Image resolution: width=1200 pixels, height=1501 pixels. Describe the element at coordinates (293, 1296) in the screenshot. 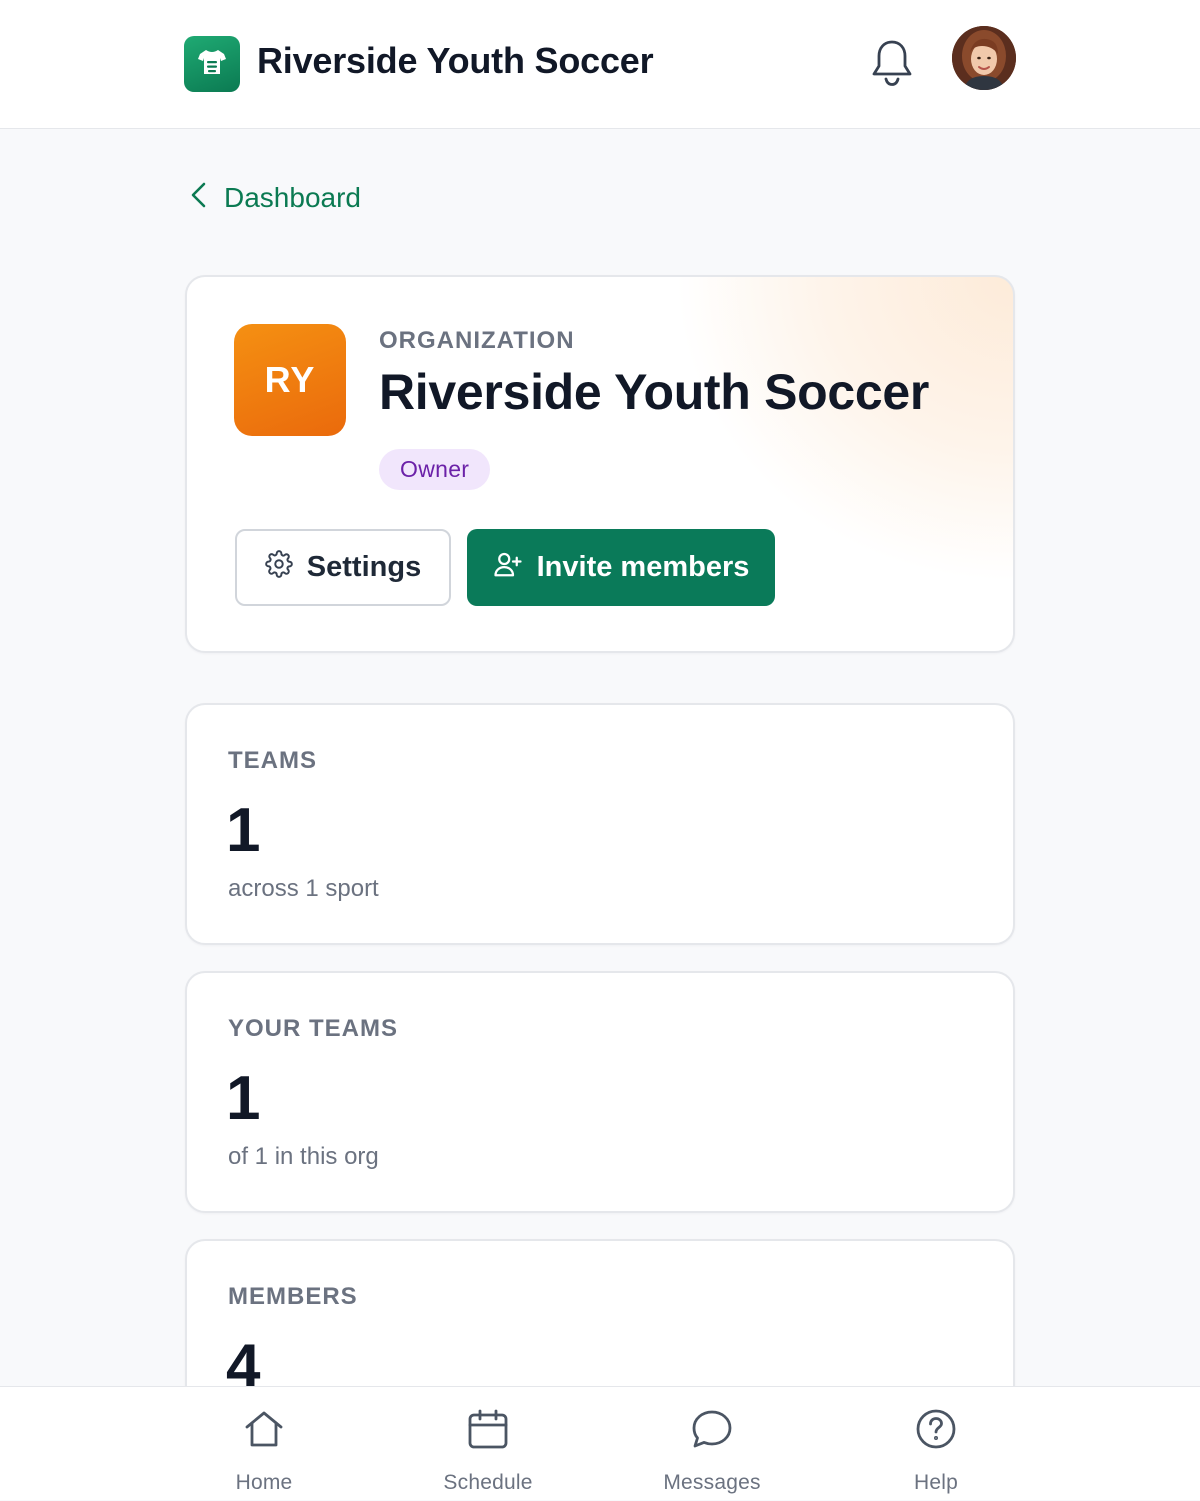

I see `stat-label: MEMBERS` at that location.